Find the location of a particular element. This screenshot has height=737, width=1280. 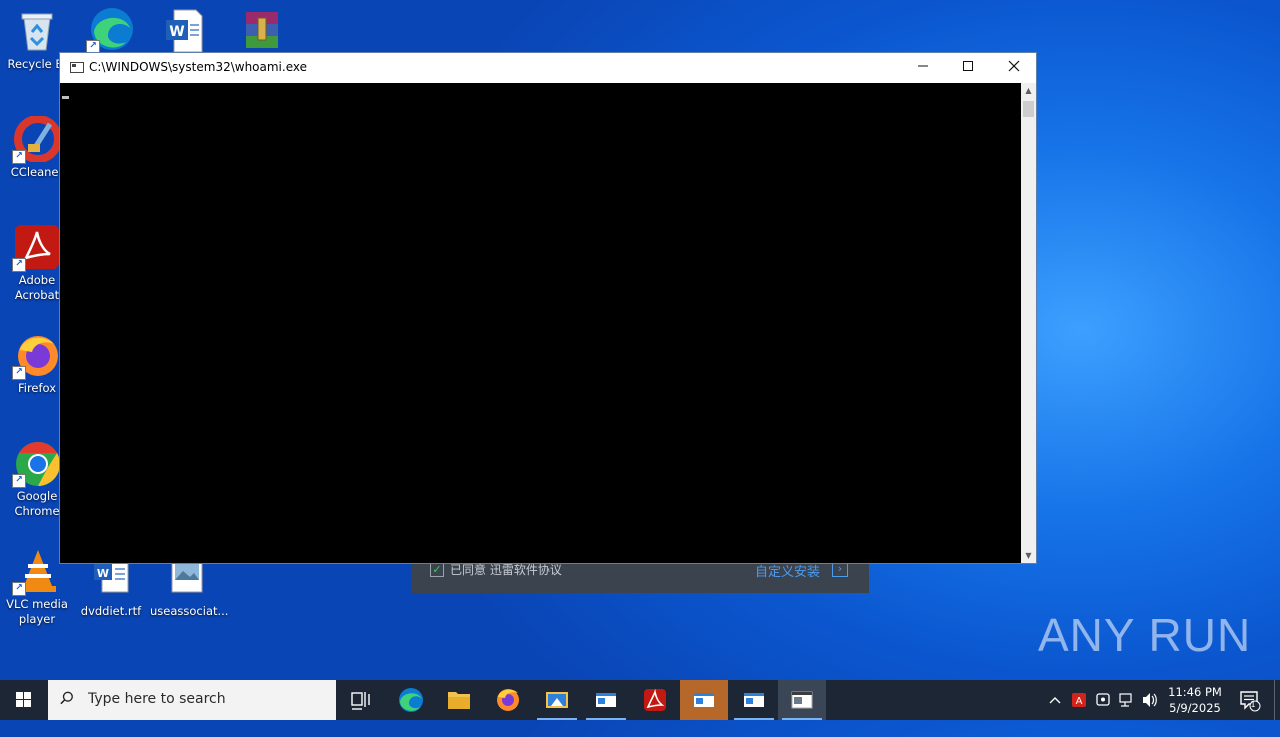

tray-volume is located at coordinates (1150, 700).